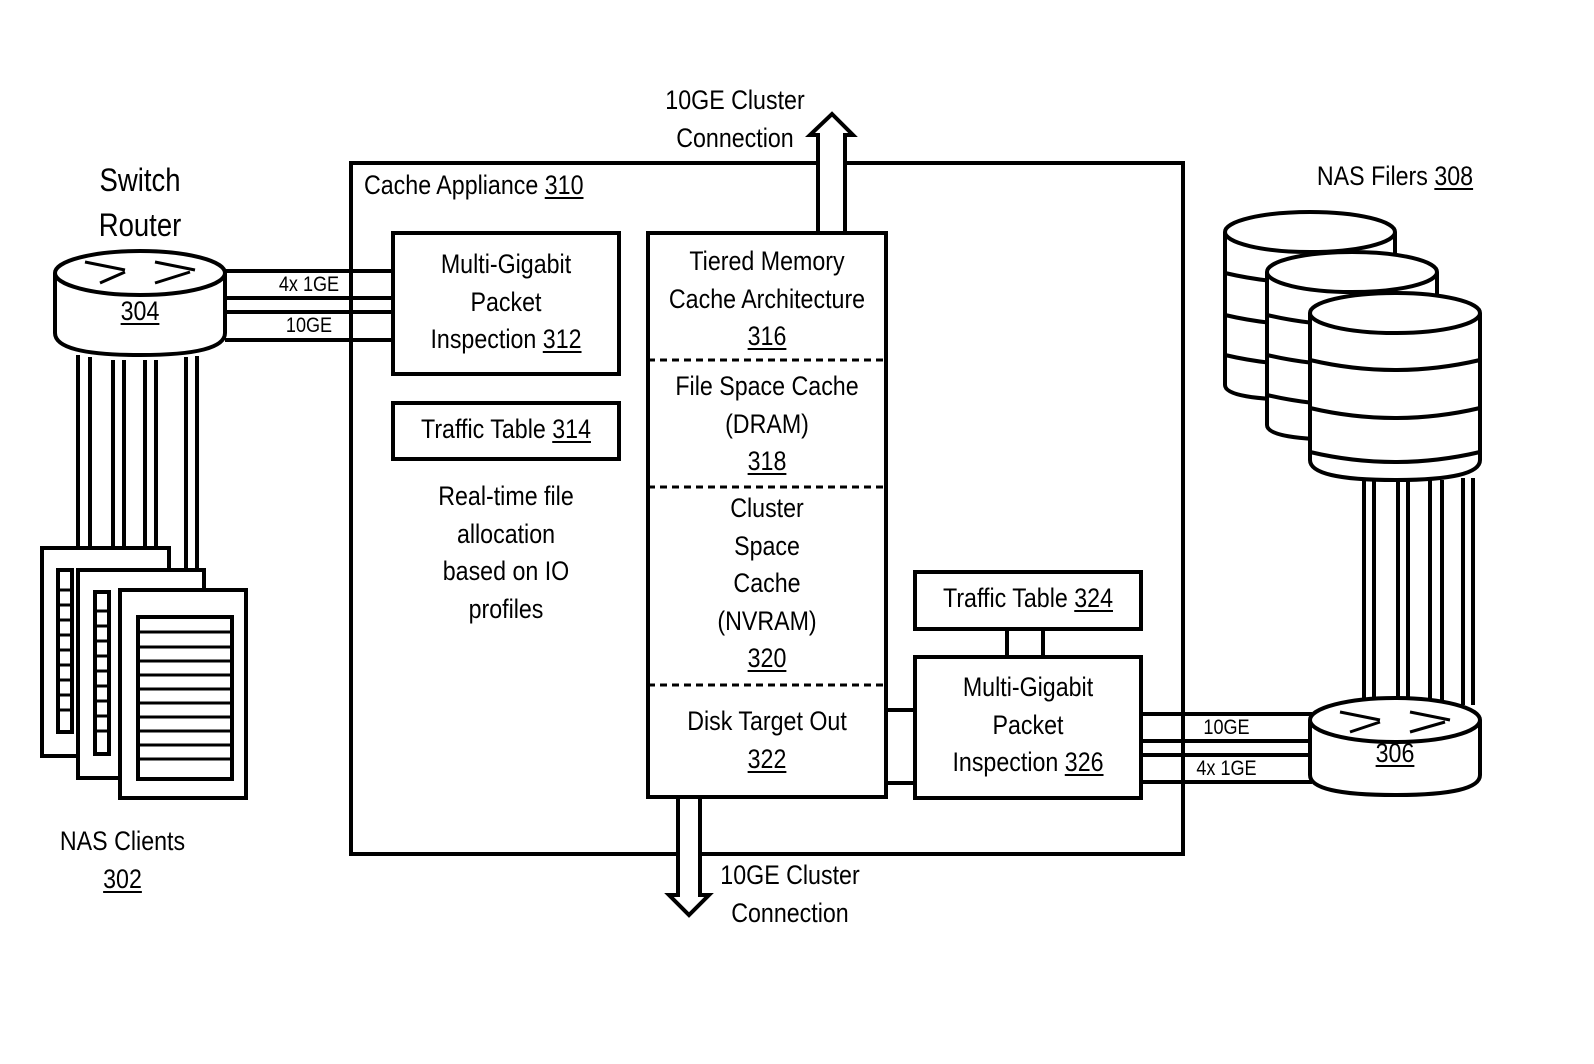  I want to click on left-link-4x1ge-label: 4x 1GE, so click(309, 284).